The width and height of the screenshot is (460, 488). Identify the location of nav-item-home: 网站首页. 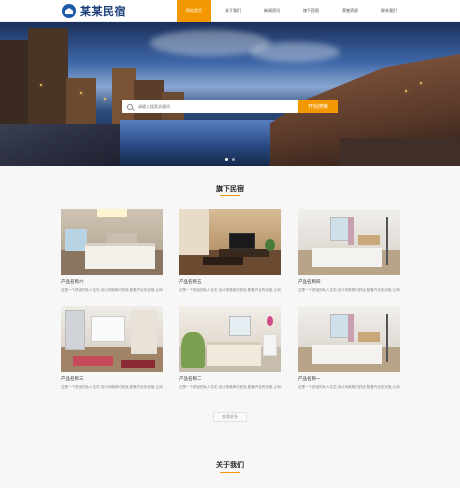
(194, 11).